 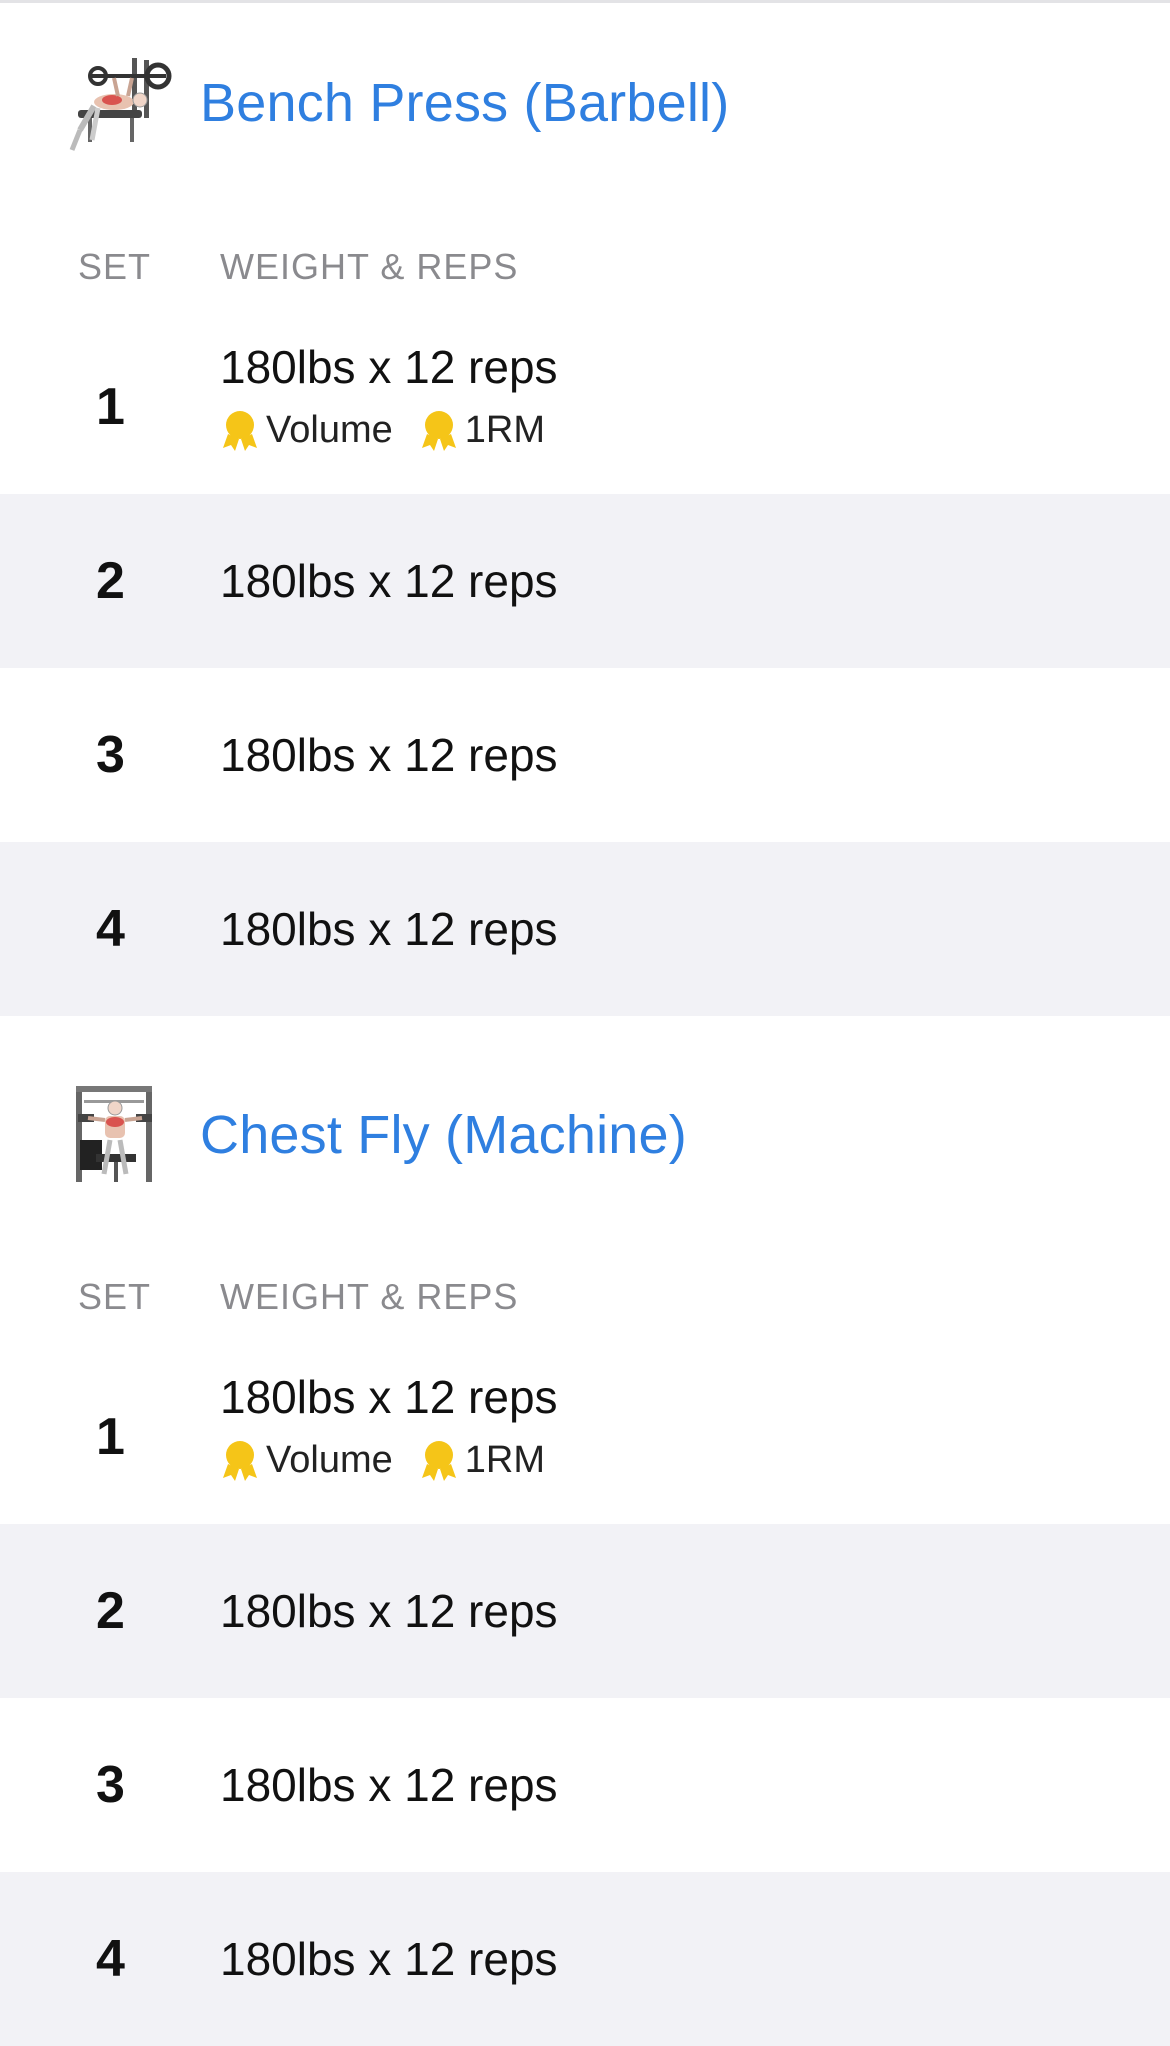 What do you see at coordinates (115, 1135) in the screenshot?
I see `chest-fly-machine-icon` at bounding box center [115, 1135].